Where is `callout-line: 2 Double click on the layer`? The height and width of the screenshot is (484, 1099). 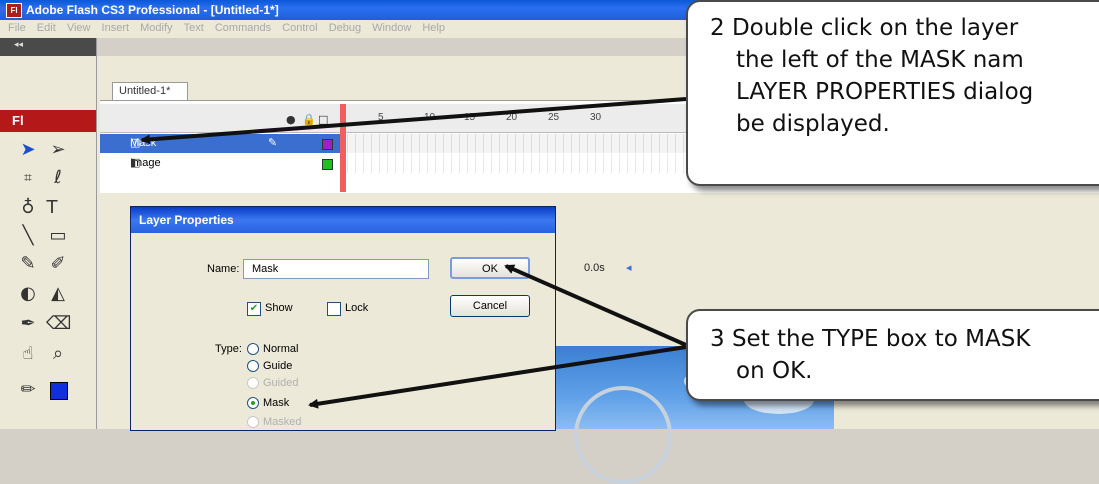 callout-line: 2 Double click on the layer is located at coordinates (864, 28).